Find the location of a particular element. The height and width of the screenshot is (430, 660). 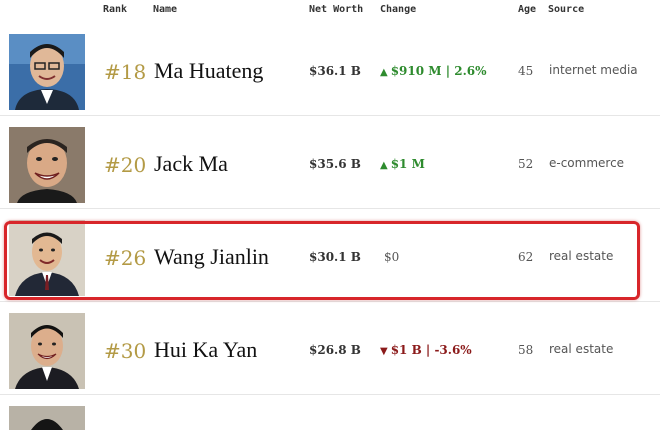

person-name: Wang Jianlin is located at coordinates (211, 257).